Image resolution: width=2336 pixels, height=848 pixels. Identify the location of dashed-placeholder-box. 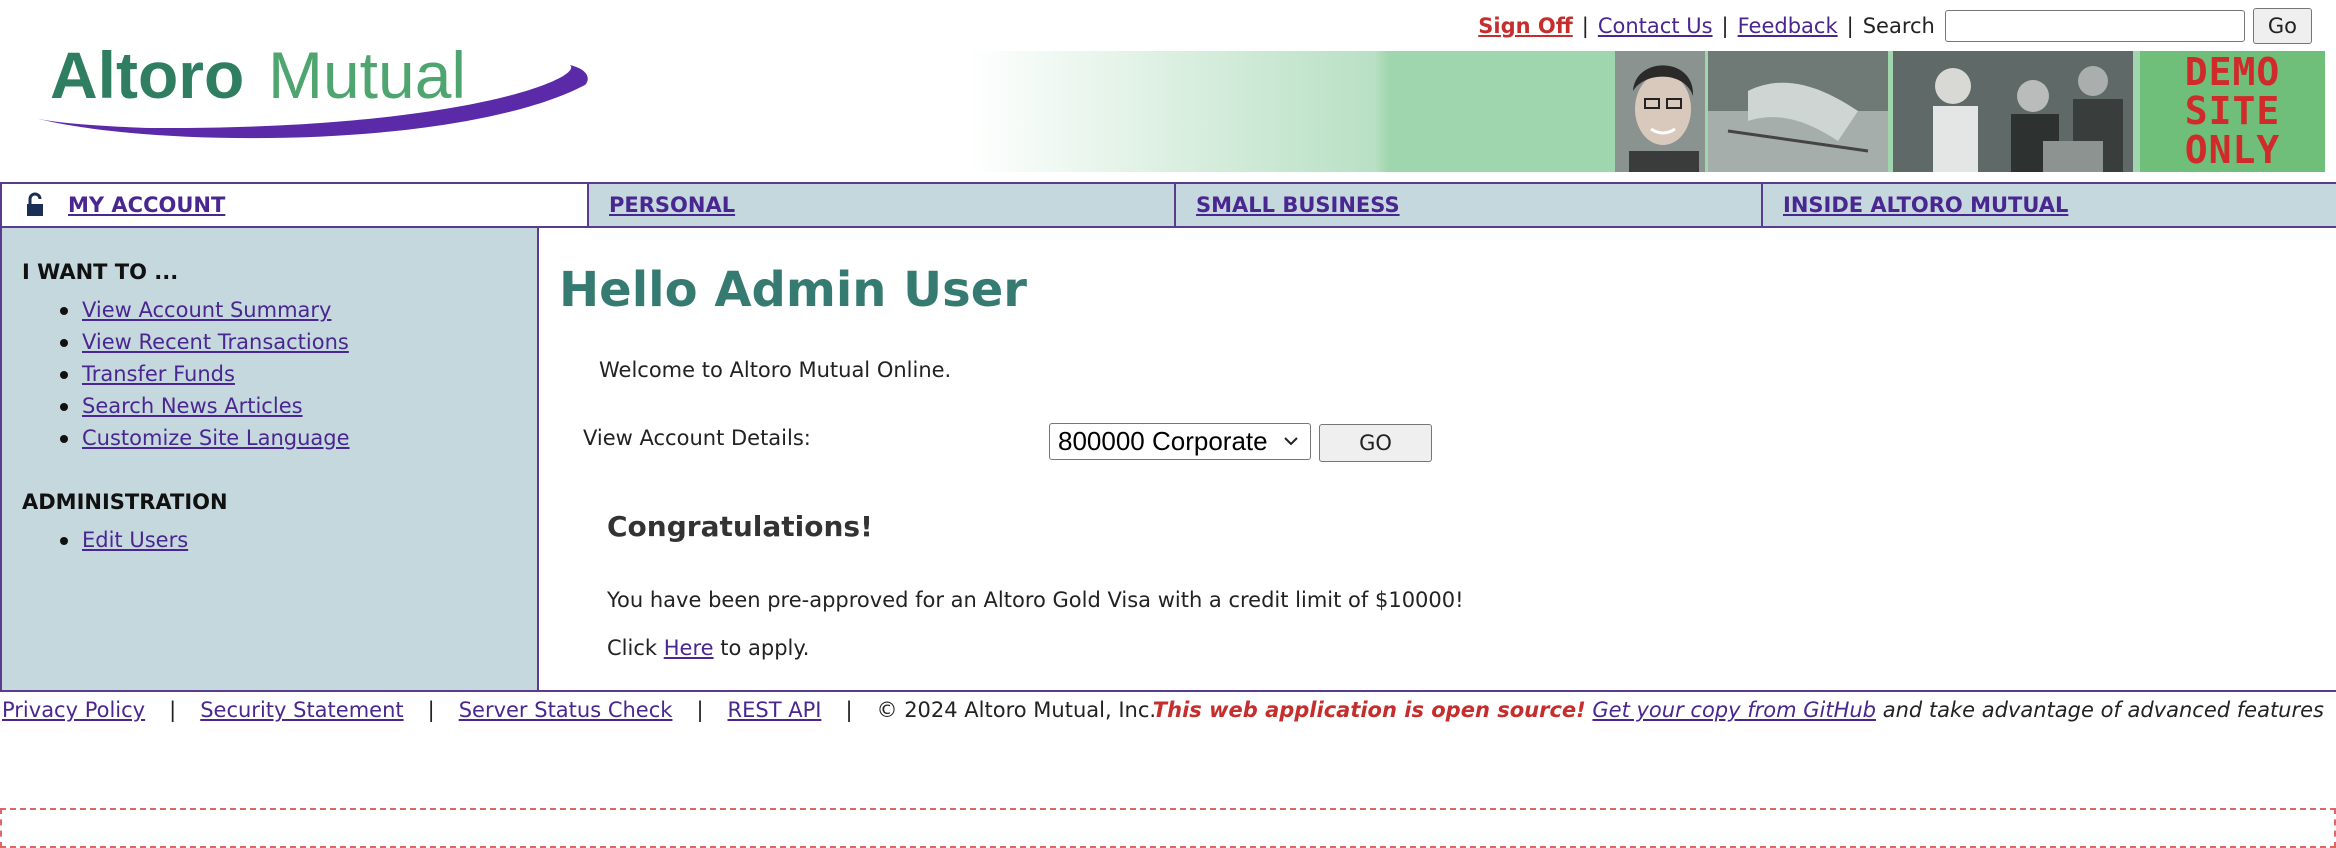
(1168, 828).